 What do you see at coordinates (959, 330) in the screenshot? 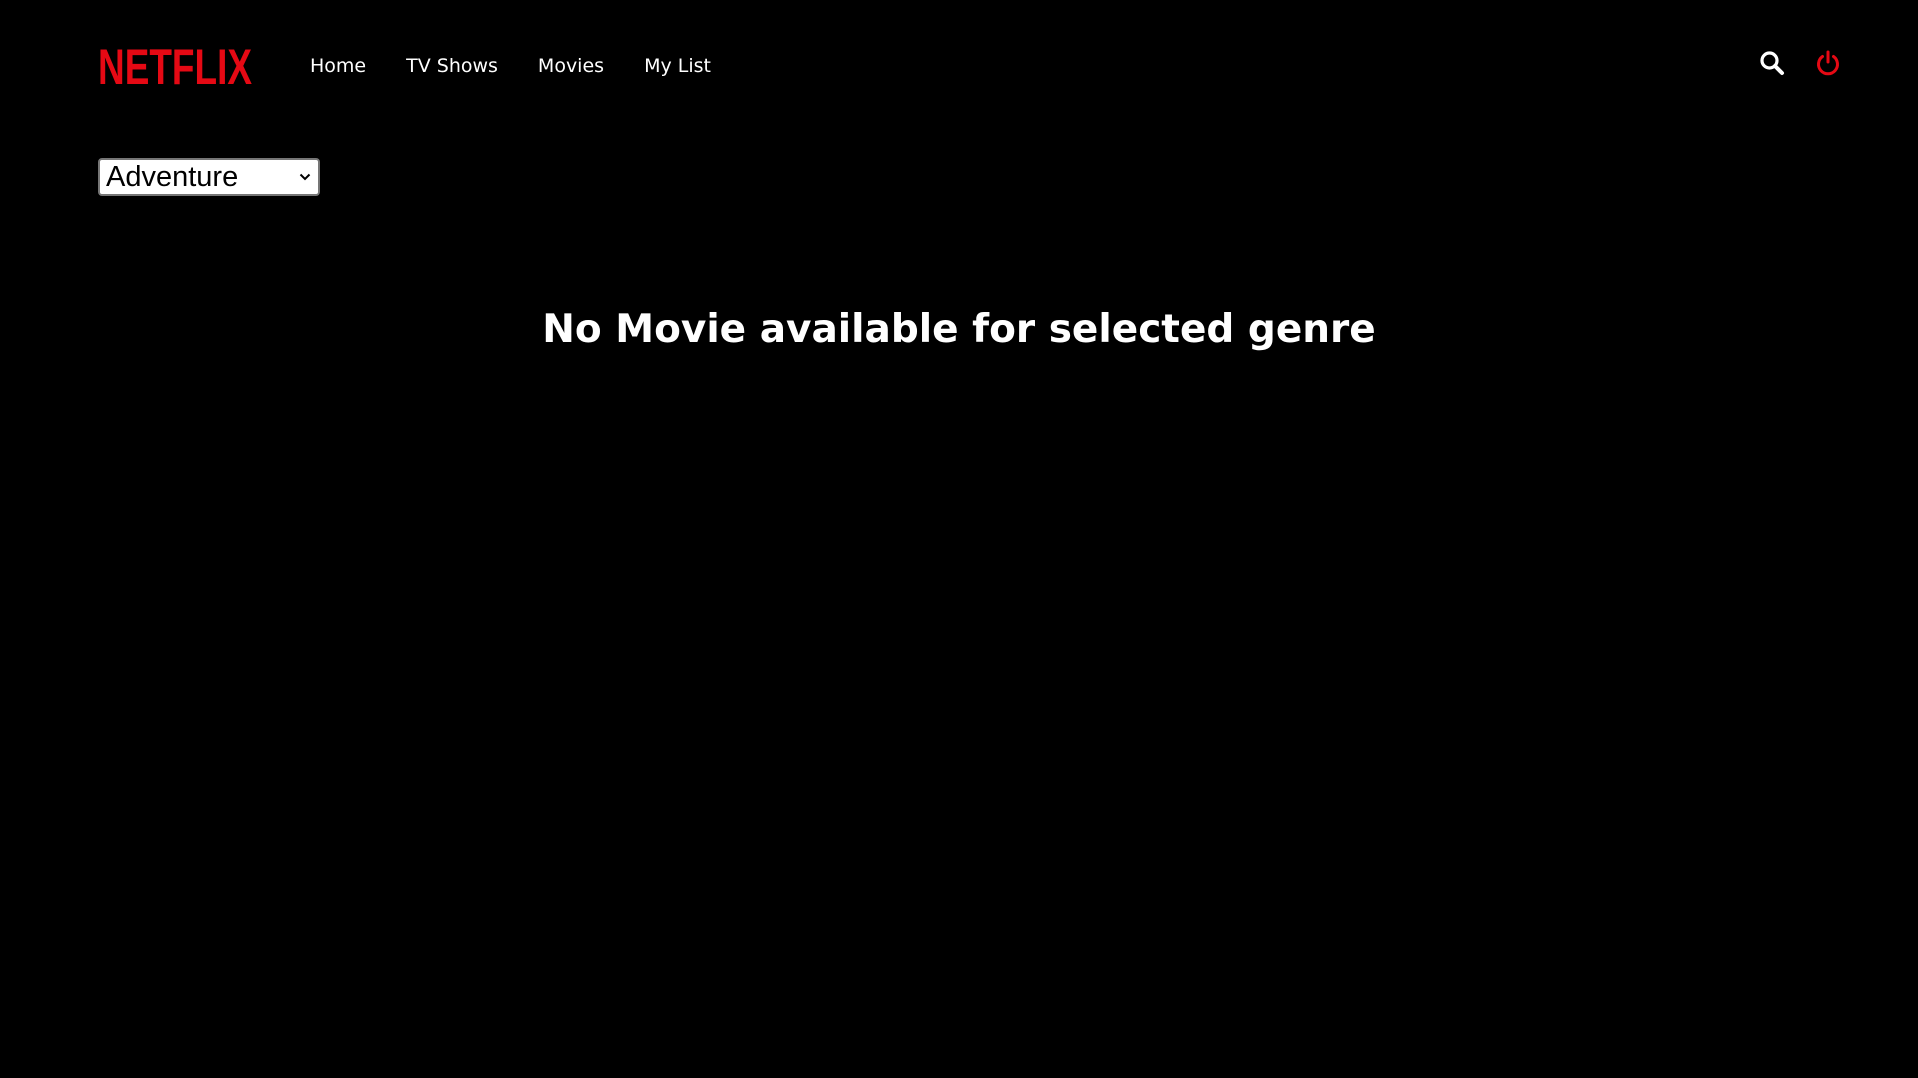
I see `empty-state-message: No Movie available for selected genre` at bounding box center [959, 330].